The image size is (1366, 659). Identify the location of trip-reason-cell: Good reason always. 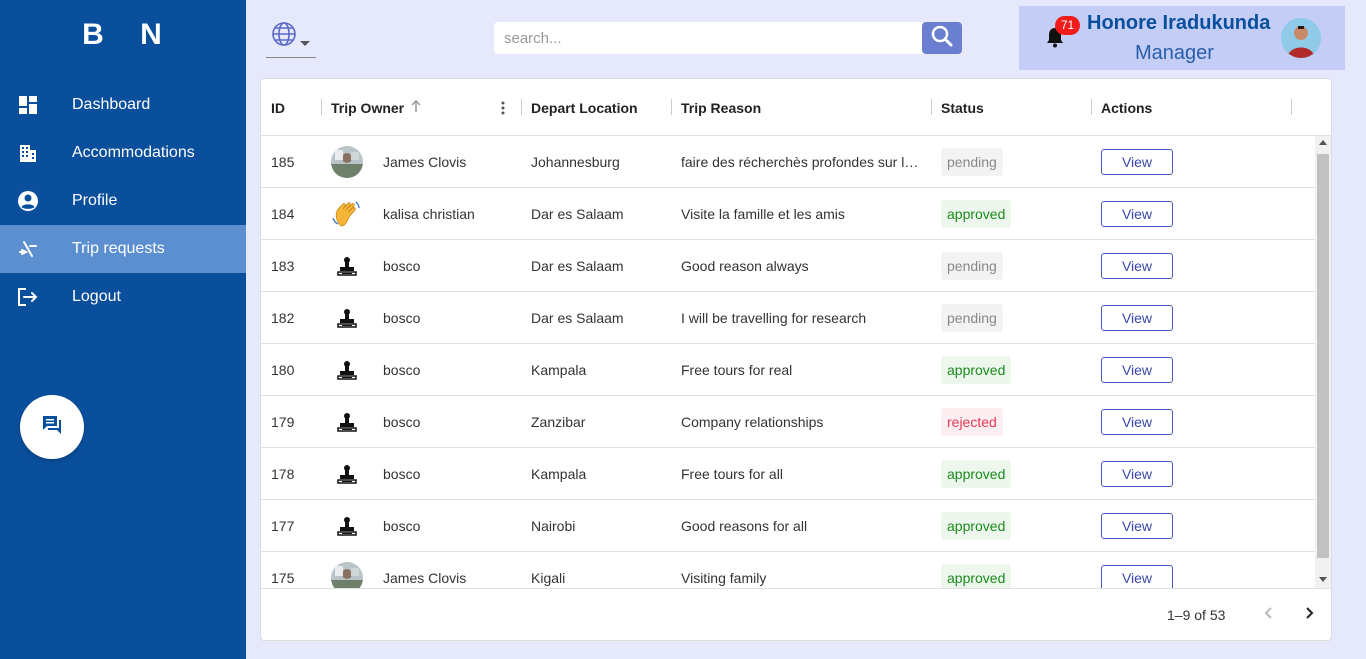
(801, 265).